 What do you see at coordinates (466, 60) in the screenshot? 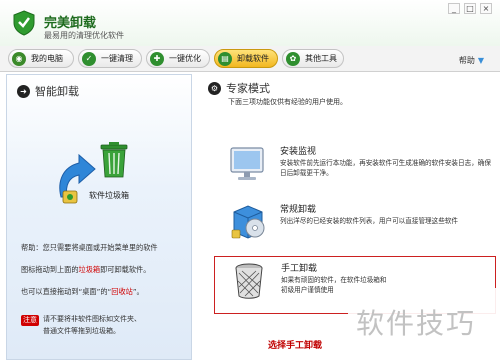
I see `help-label: 帮助` at bounding box center [466, 60].